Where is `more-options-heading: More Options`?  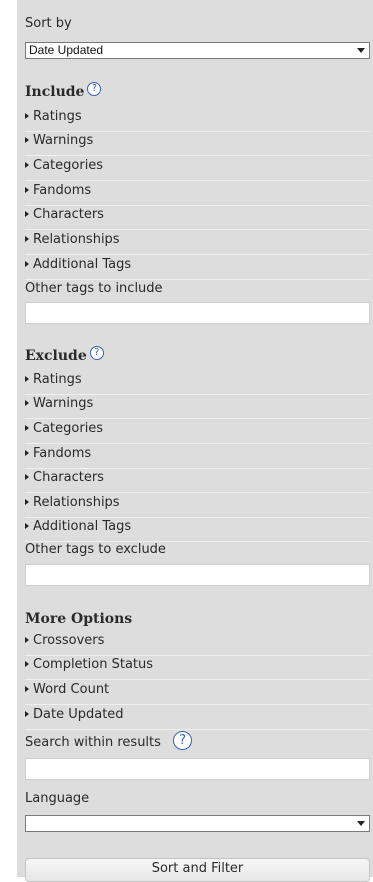
more-options-heading: More Options is located at coordinates (79, 619).